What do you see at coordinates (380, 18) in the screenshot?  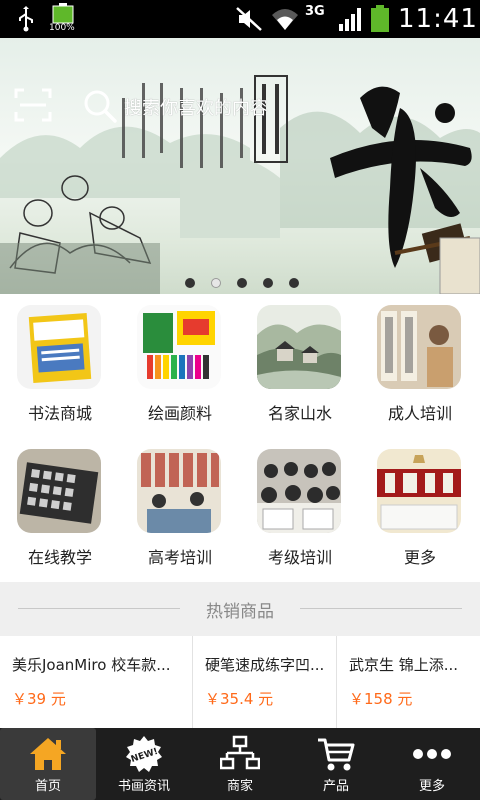 I see `battery-icon` at bounding box center [380, 18].